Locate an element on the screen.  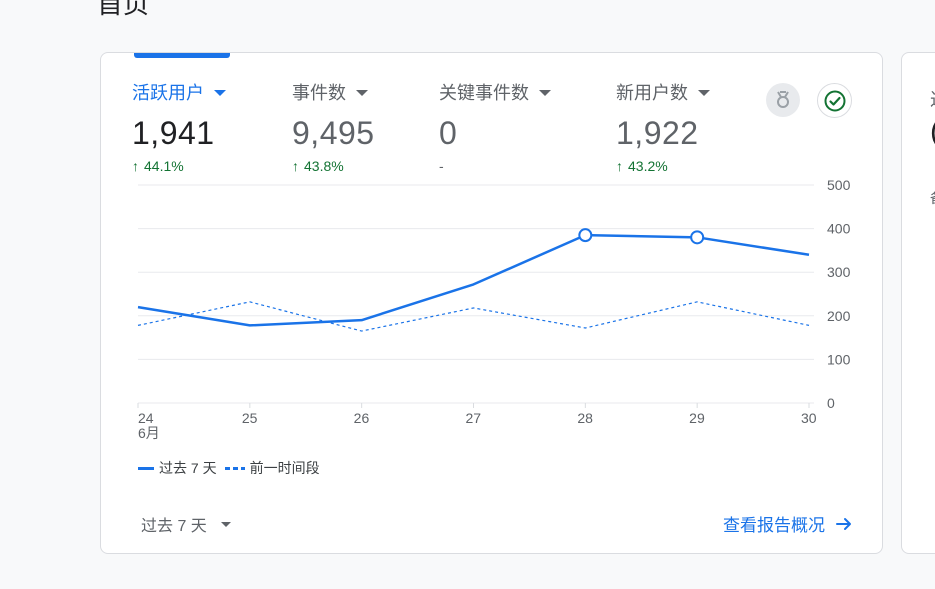
secondary-card: 过 ( 备 is located at coordinates (918, 303).